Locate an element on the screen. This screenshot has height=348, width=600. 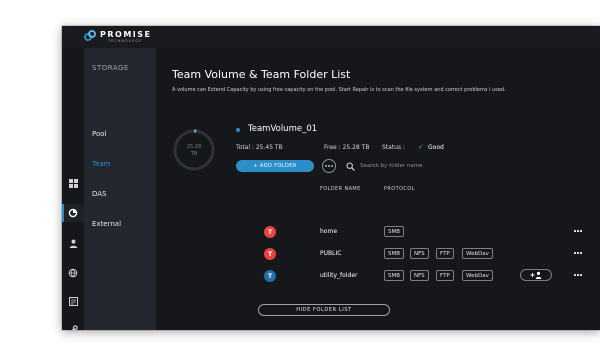
volume-status-dot is located at coordinates (238, 130).